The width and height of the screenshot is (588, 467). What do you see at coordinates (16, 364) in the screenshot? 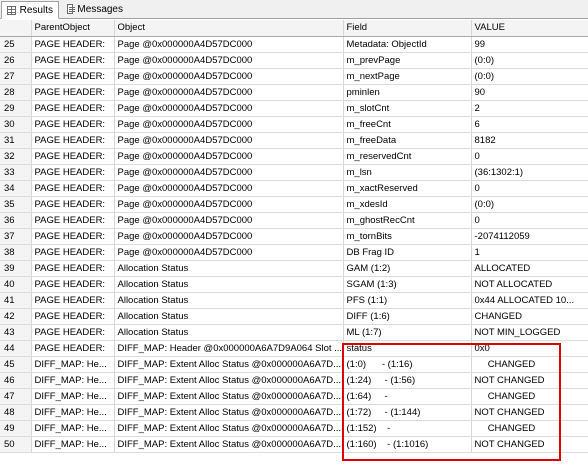
I see `row-number: 45` at bounding box center [16, 364].